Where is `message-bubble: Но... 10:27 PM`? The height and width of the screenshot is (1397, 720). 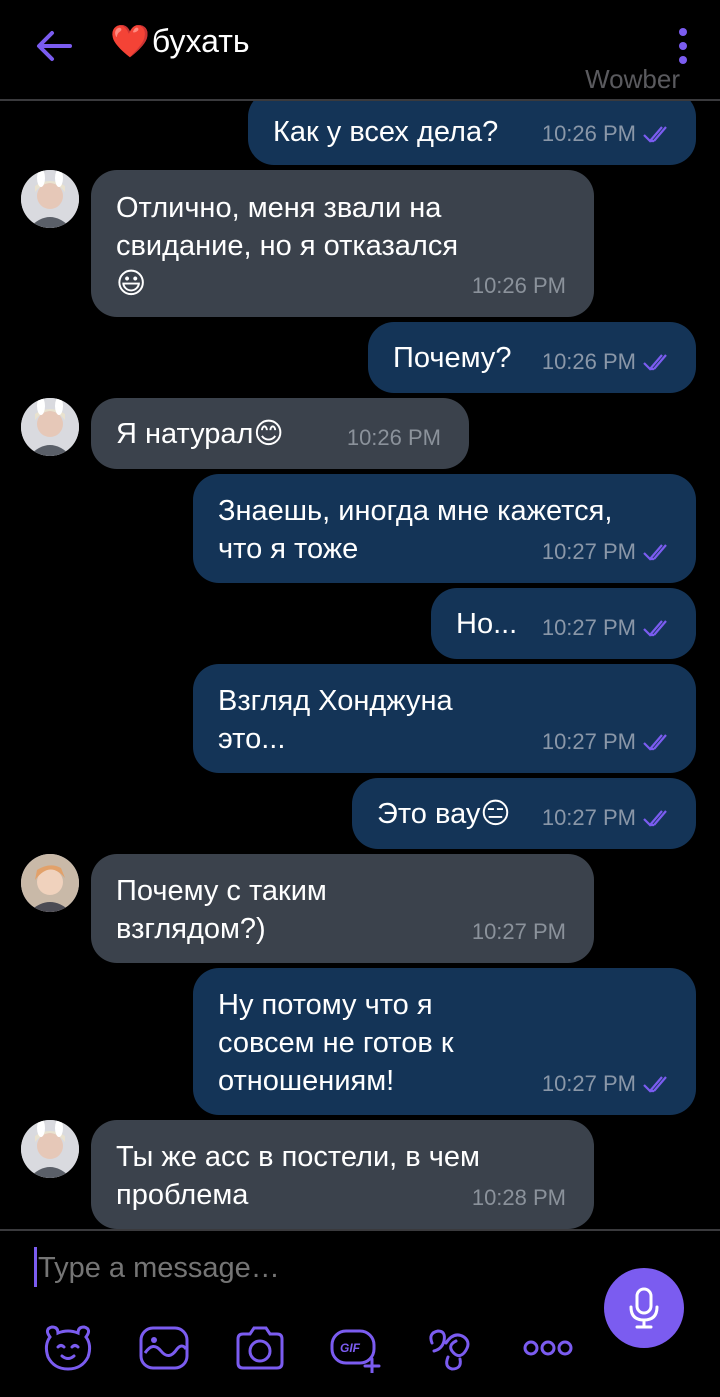 message-bubble: Но... 10:27 PM is located at coordinates (563, 623).